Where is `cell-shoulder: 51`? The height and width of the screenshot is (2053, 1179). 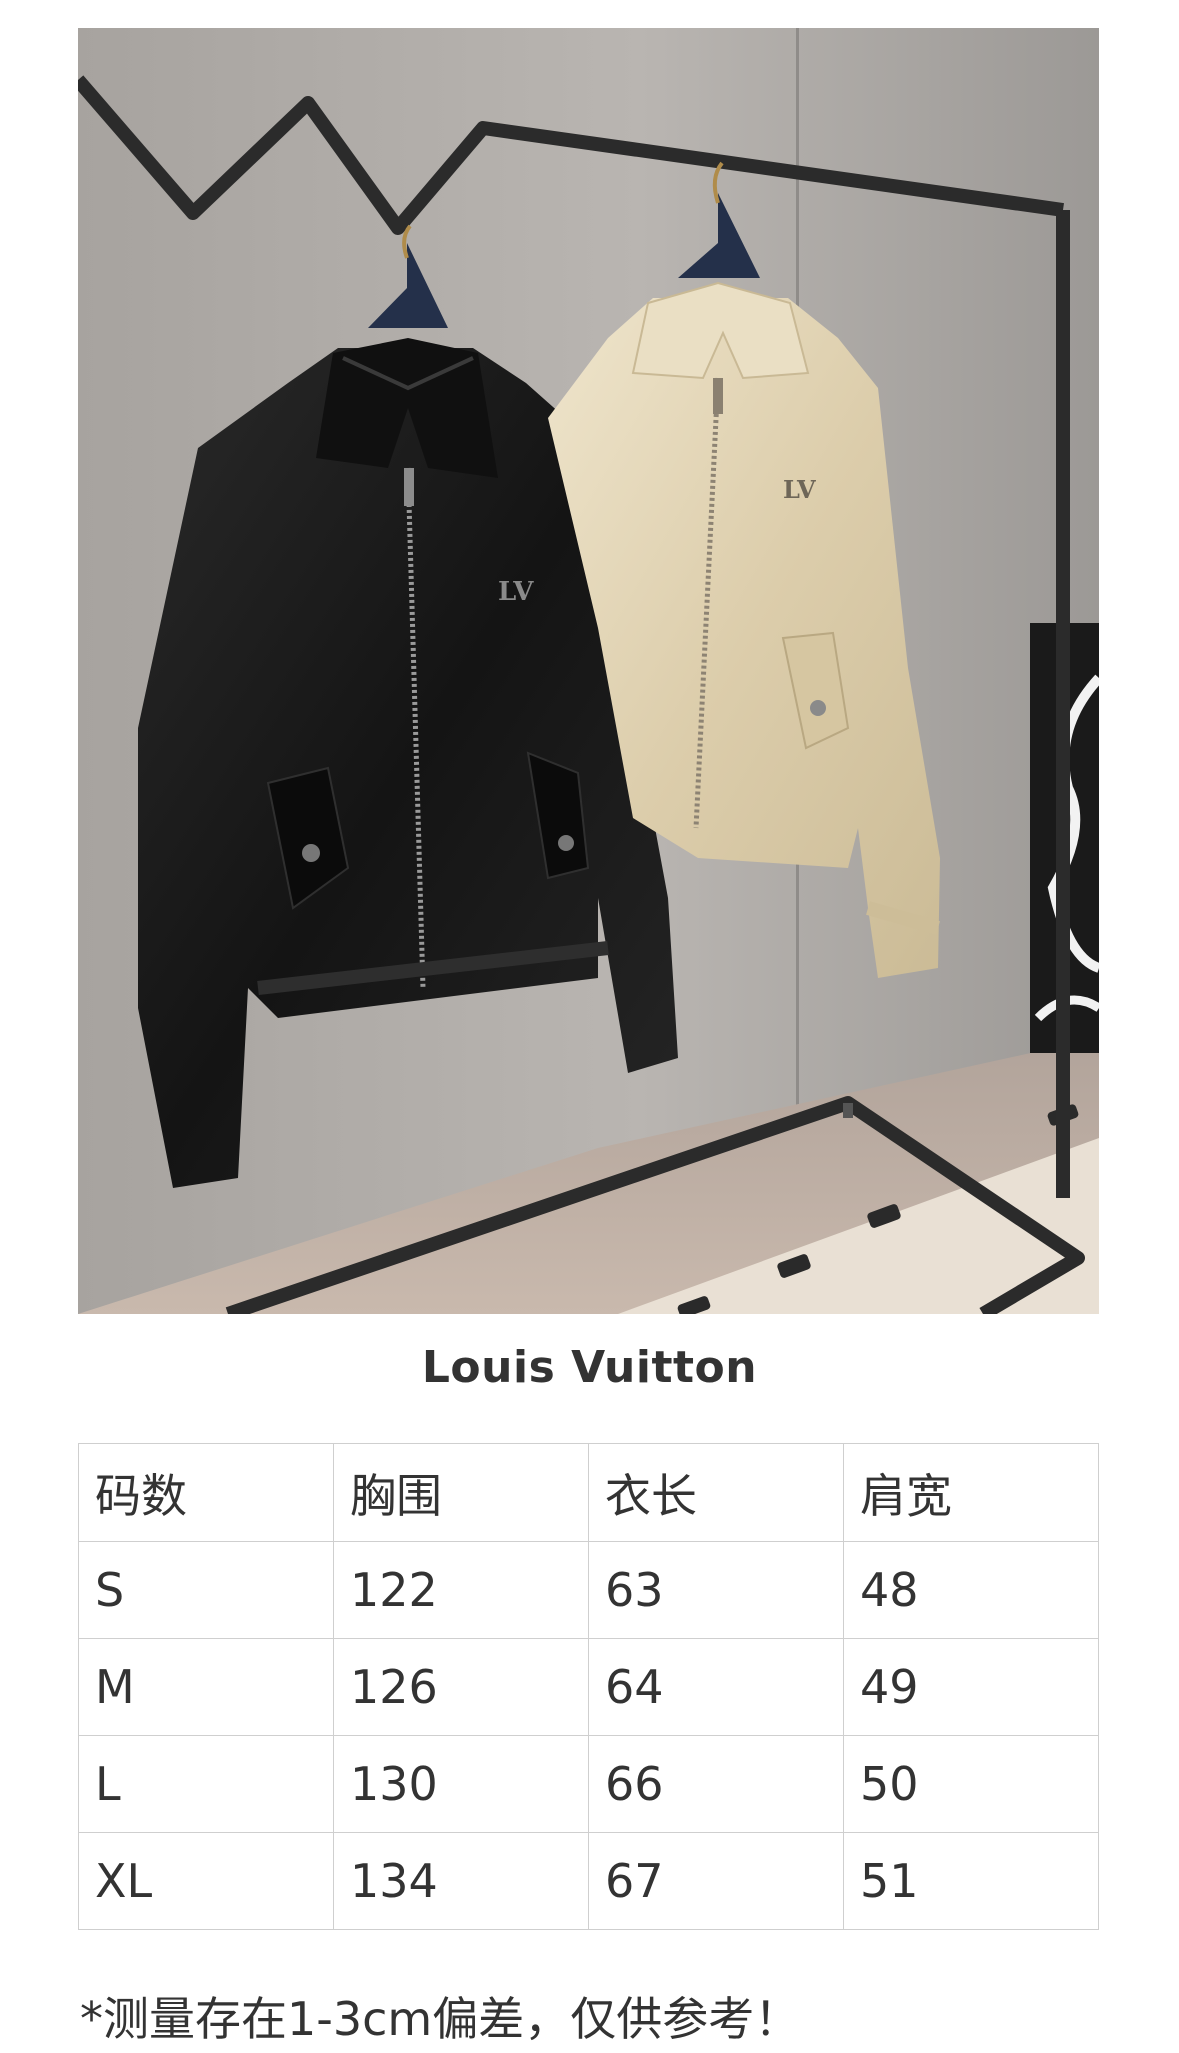 cell-shoulder: 51 is located at coordinates (971, 1881).